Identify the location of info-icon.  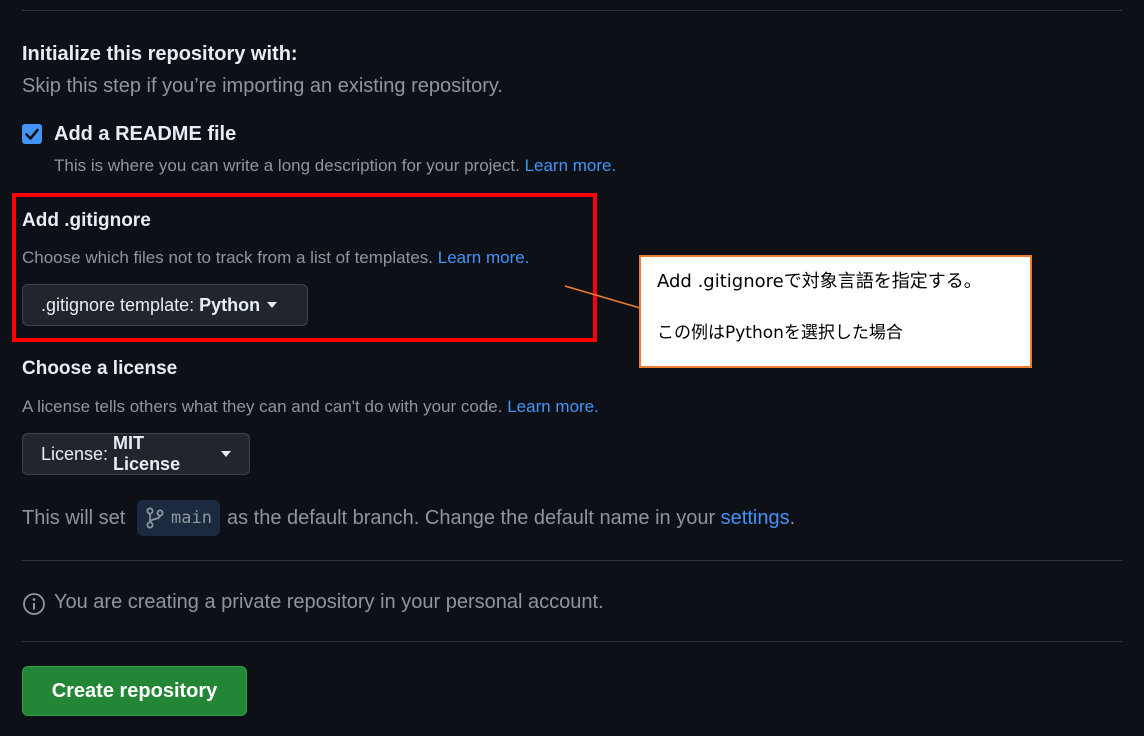
(34, 604).